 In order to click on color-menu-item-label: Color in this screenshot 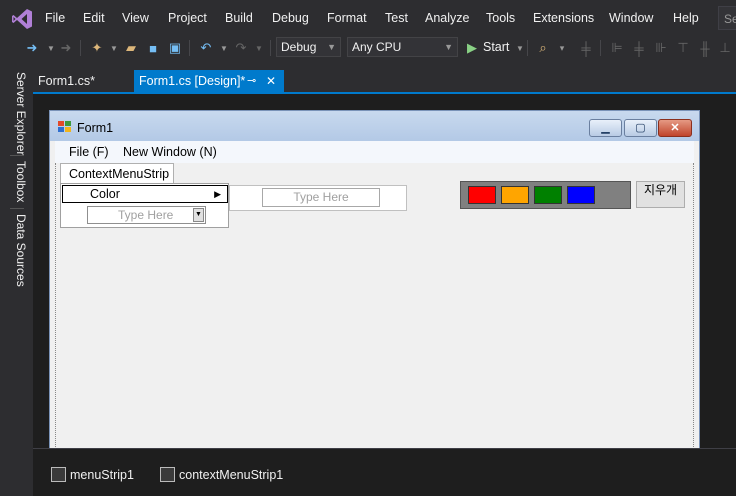, I will do `click(105, 194)`.